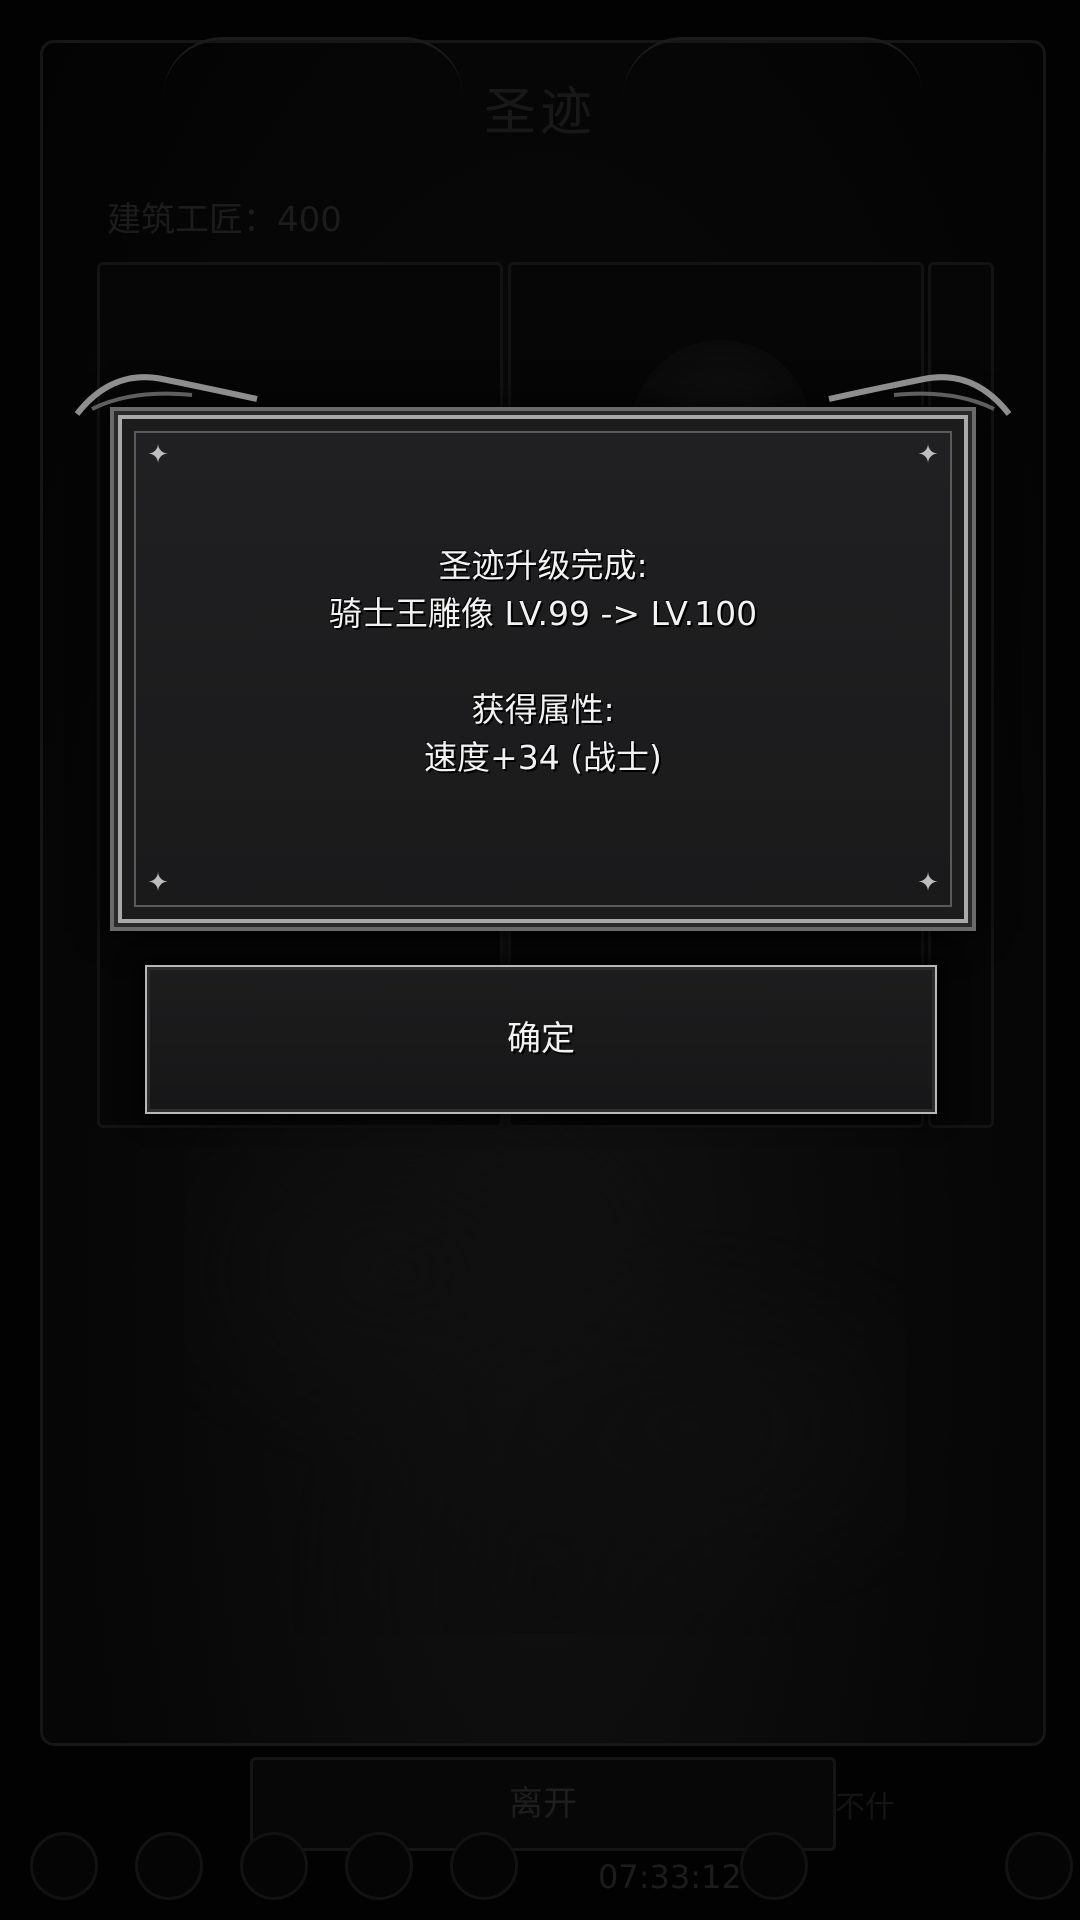 This screenshot has height=1920, width=1080. I want to click on builder-count-label: 建筑工匠：400, so click(224, 220).